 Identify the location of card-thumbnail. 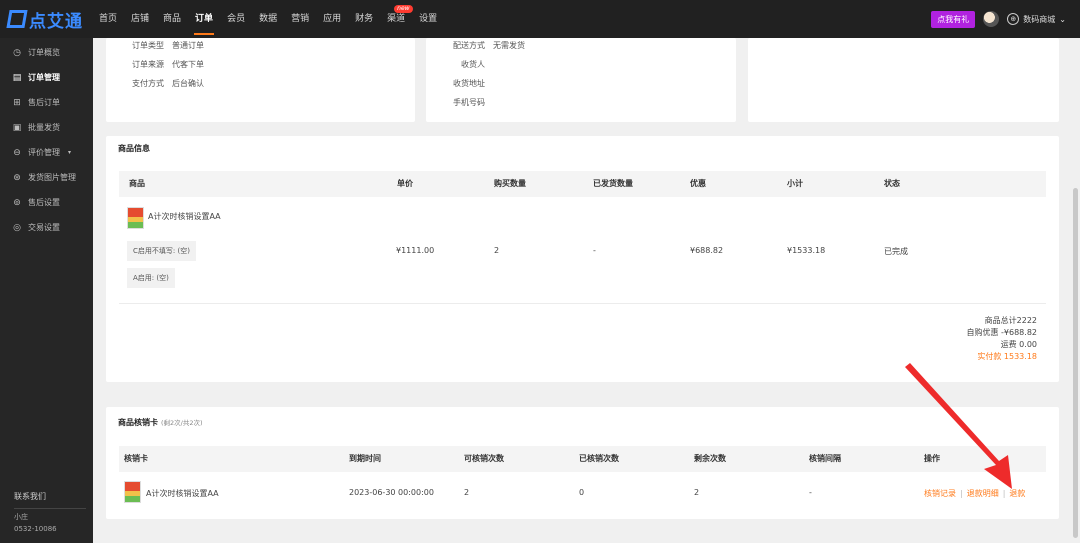
(132, 492).